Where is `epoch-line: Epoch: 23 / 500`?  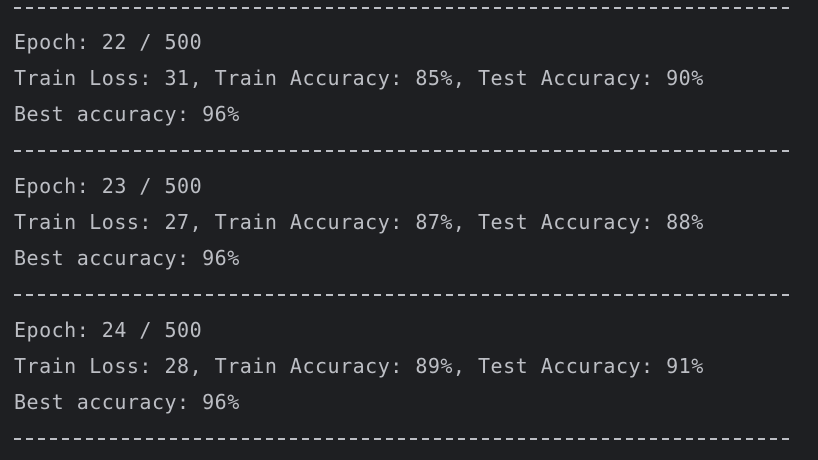 epoch-line: Epoch: 23 / 500 is located at coordinates (108, 186).